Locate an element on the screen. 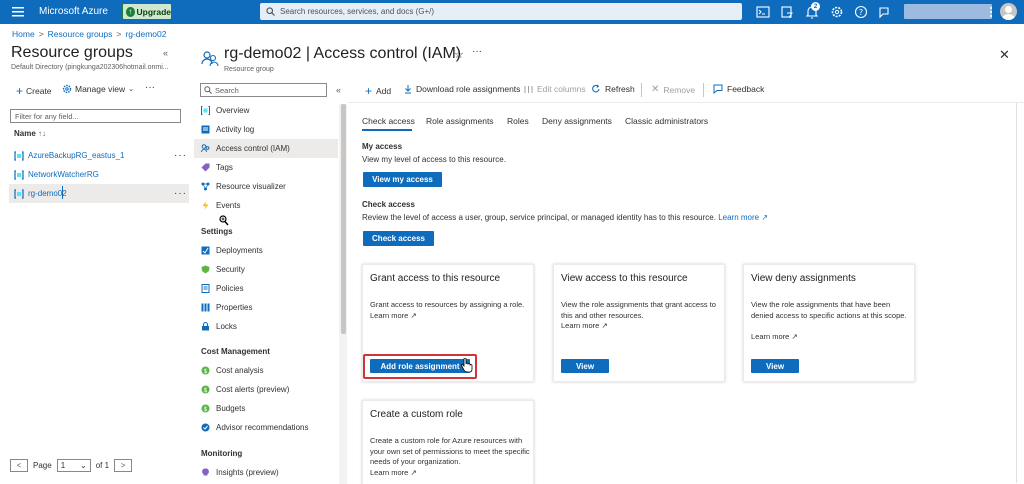 This screenshot has width=1024, height=484. gear-icon is located at coordinates (837, 12).